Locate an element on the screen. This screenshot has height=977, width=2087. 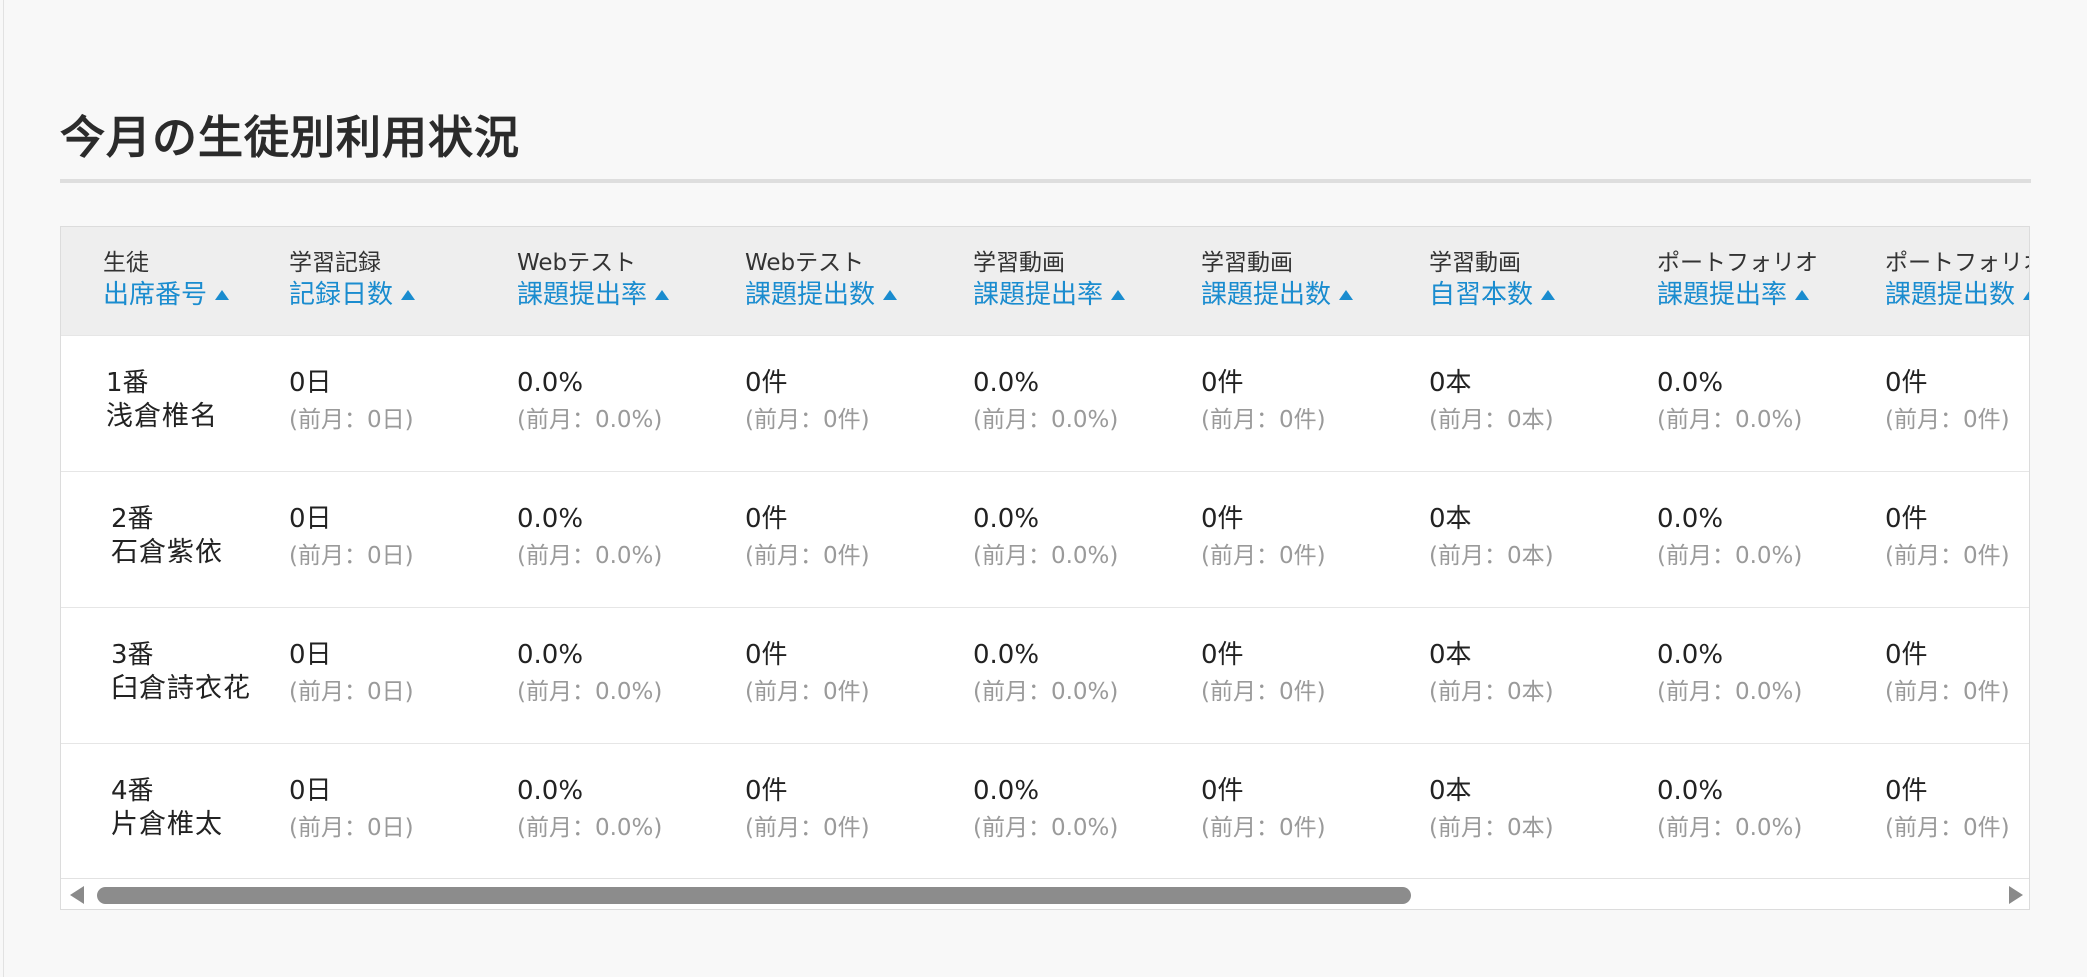
column-header-video-count: 学習動画 課題提出数 is located at coordinates (1315, 281).